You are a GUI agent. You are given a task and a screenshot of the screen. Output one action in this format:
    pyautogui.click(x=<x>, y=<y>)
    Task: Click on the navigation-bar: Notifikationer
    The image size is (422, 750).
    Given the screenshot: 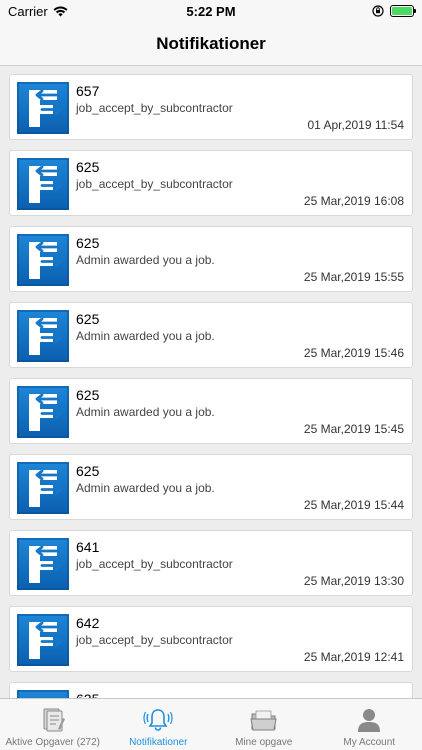 What is the action you would take?
    pyautogui.click(x=211, y=44)
    